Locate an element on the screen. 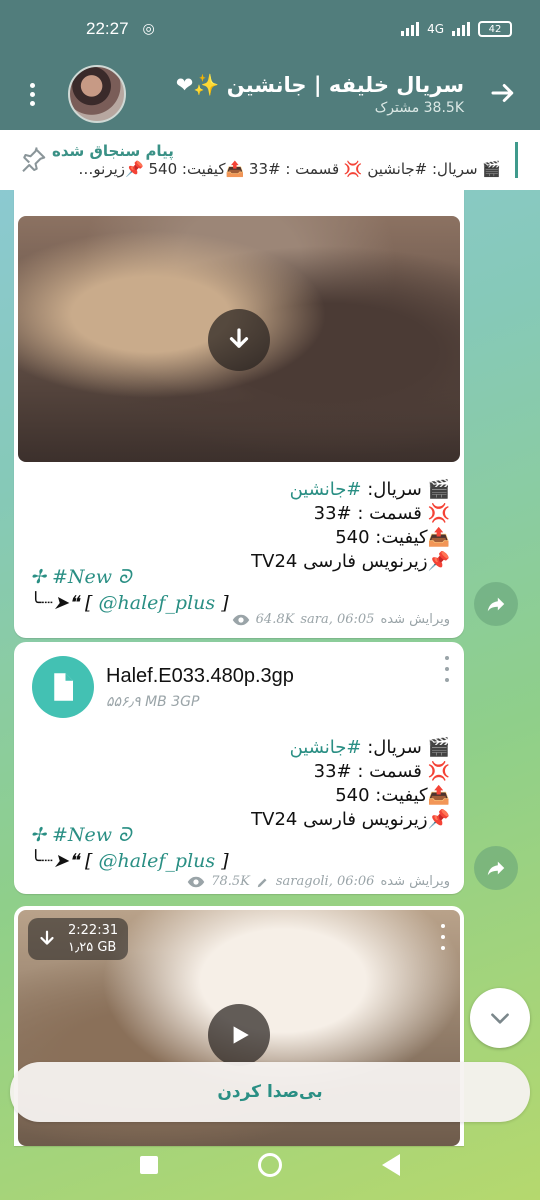 The image size is (540, 1200). app-notification-icon: ◎ is located at coordinates (148, 29).